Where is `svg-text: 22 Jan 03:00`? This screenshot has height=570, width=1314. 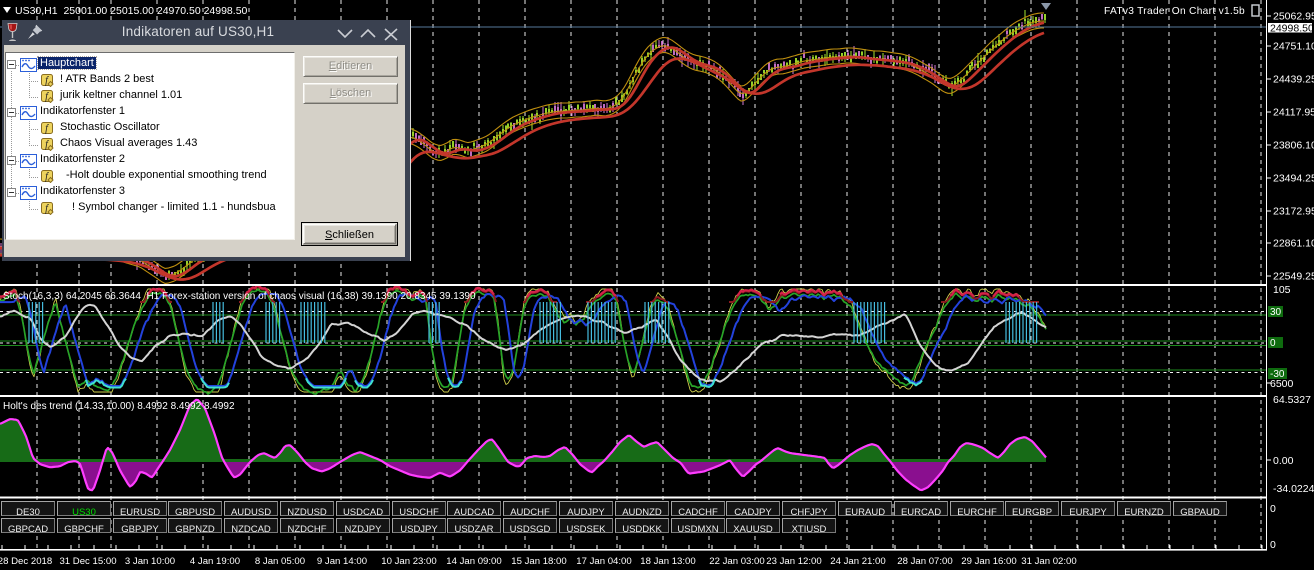
svg-text: 22 Jan 03:00 is located at coordinates (736, 561).